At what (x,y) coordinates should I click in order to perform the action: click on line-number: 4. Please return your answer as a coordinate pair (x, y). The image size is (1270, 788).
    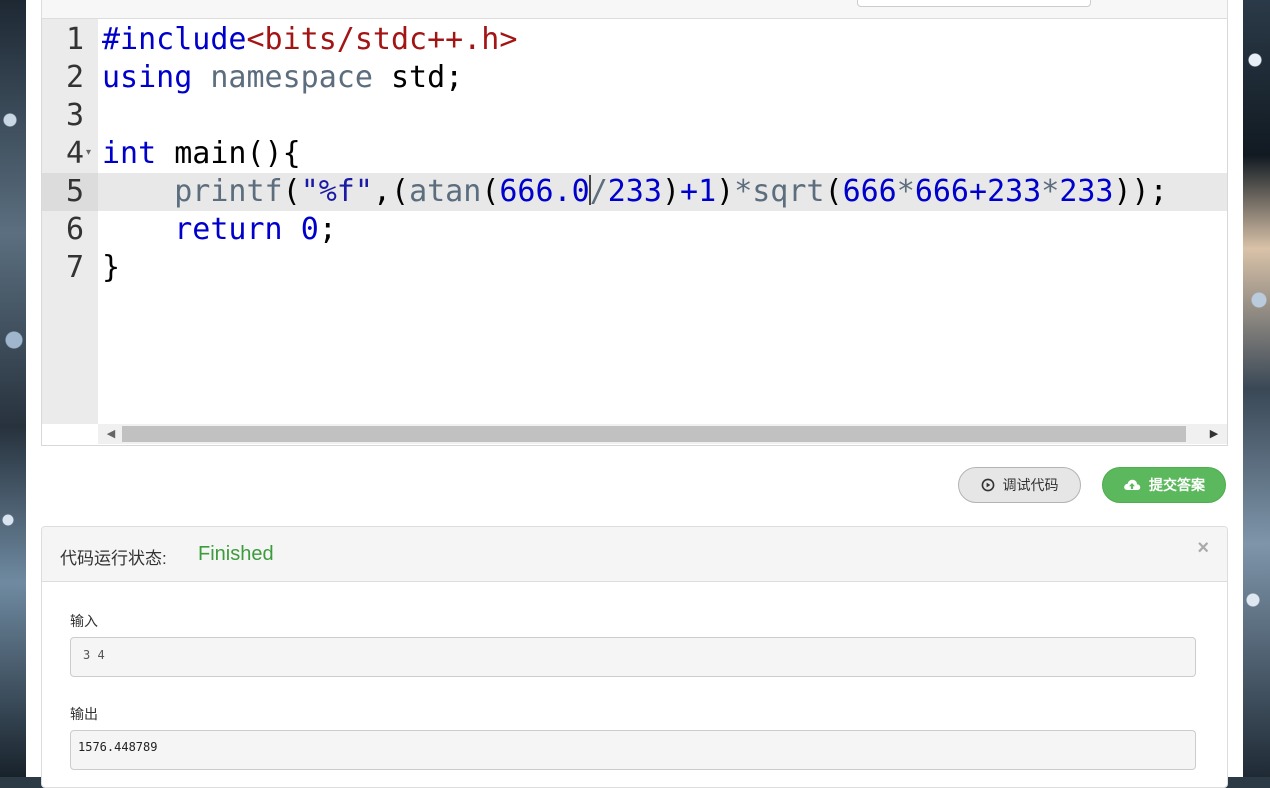
    Looking at the image, I should click on (74, 153).